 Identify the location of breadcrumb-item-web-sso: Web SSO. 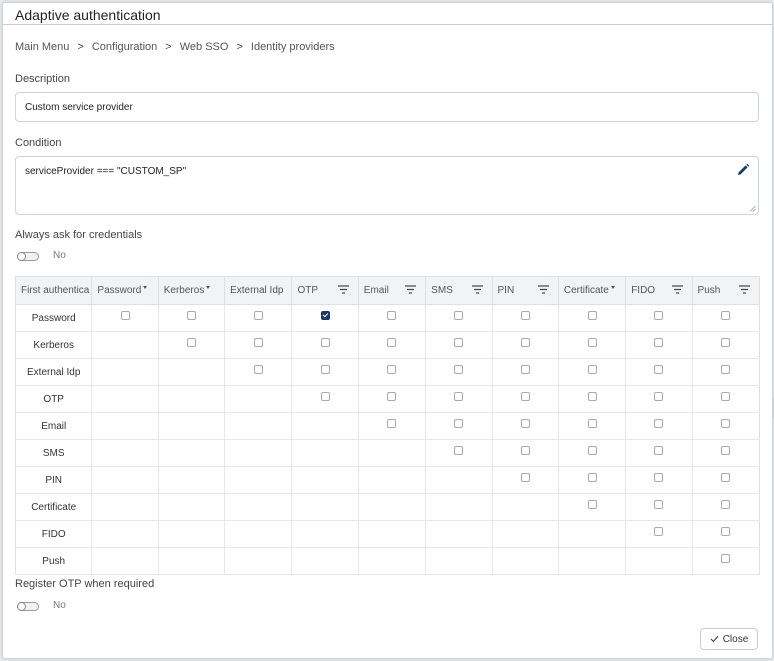
(204, 47).